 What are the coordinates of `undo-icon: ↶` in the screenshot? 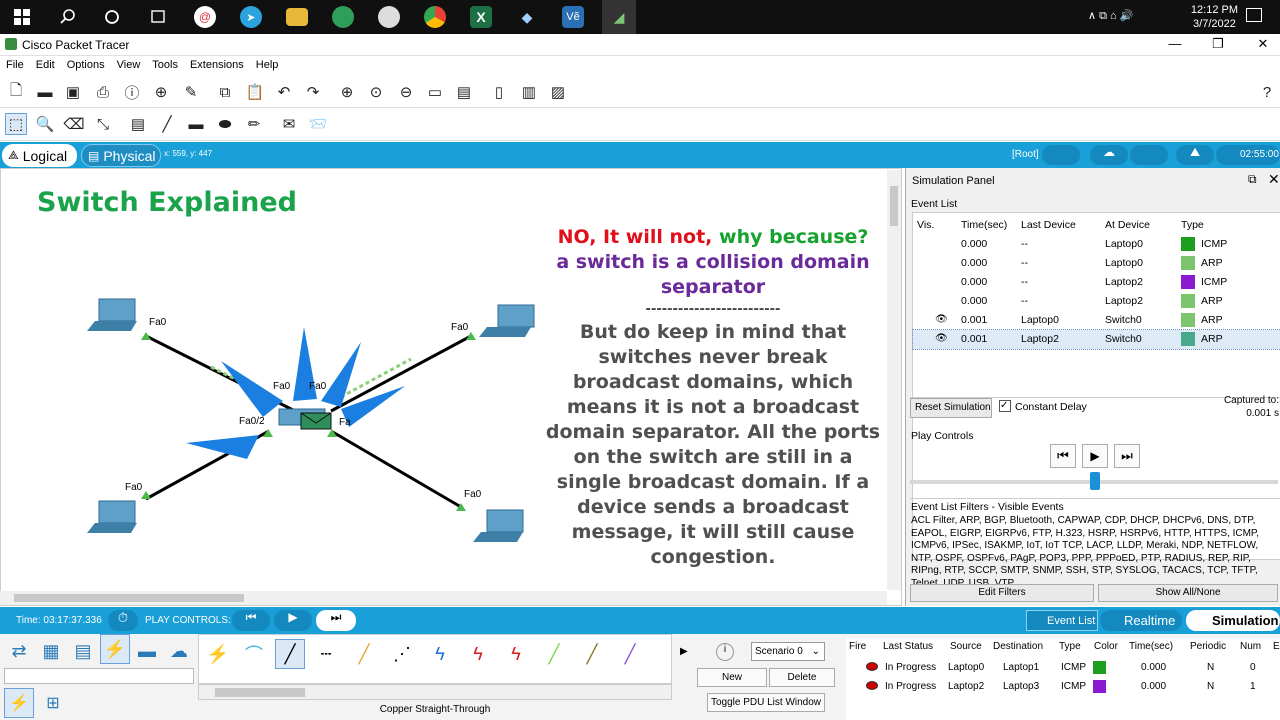 It's located at (284, 92).